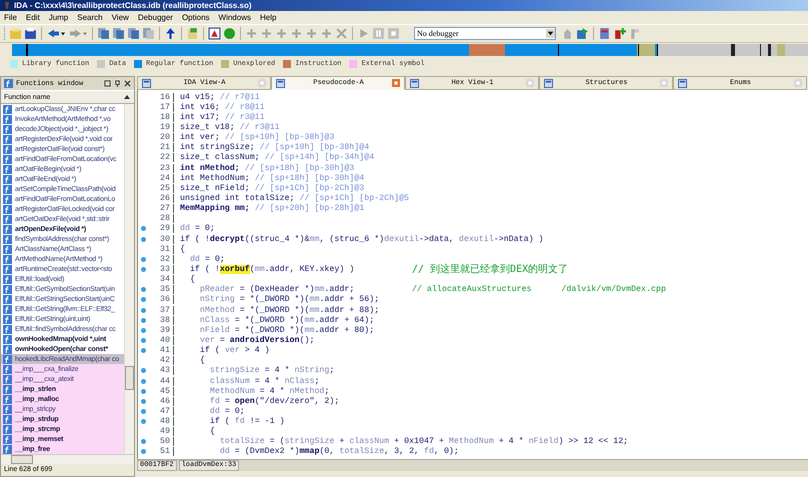 The height and width of the screenshot is (477, 808). Describe the element at coordinates (272, 178) in the screenshot. I see `code-line: int MethodNum; // [sp+18h] [bp-30h]@4` at that location.